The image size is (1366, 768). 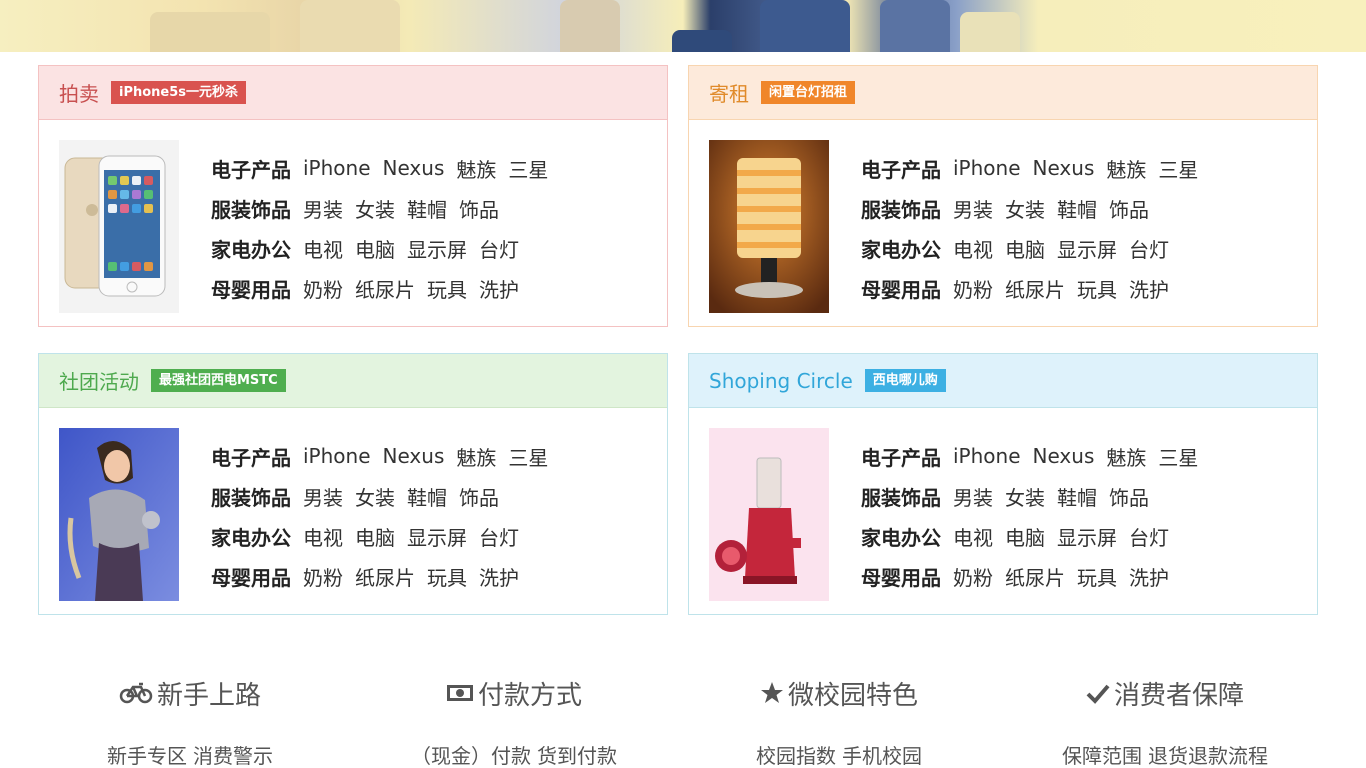 What do you see at coordinates (471, 756) in the screenshot?
I see `footer-link: （现金）付款` at bounding box center [471, 756].